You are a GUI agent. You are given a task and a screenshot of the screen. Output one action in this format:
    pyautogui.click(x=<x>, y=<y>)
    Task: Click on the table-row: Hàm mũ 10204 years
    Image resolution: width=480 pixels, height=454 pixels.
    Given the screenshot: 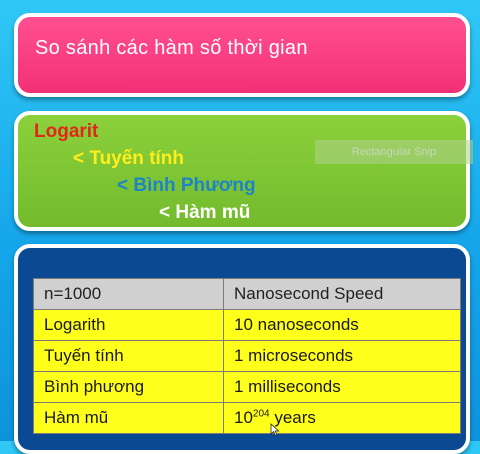 What is the action you would take?
    pyautogui.click(x=247, y=418)
    